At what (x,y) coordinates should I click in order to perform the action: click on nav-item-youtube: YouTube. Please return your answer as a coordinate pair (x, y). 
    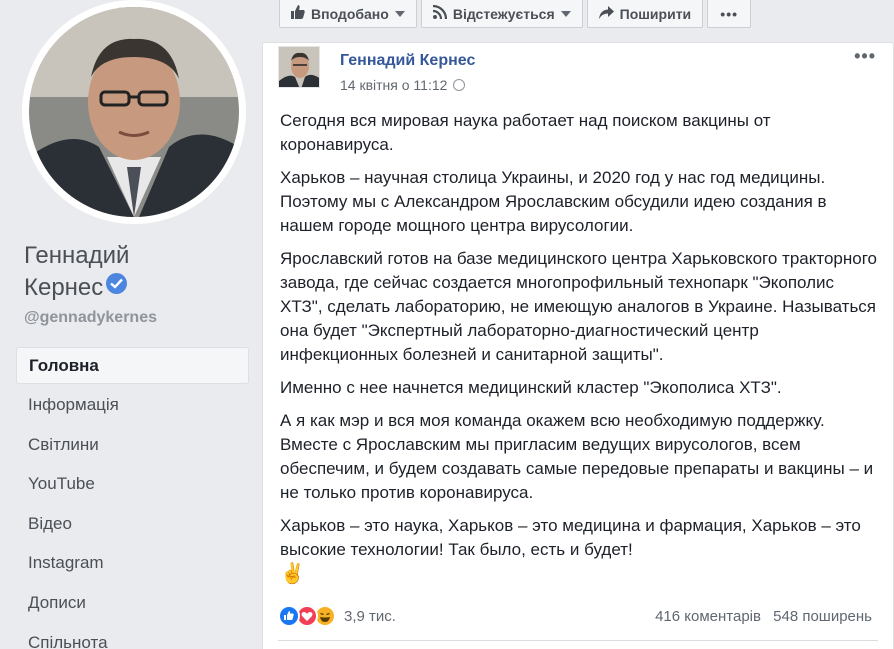
    Looking at the image, I should click on (132, 485).